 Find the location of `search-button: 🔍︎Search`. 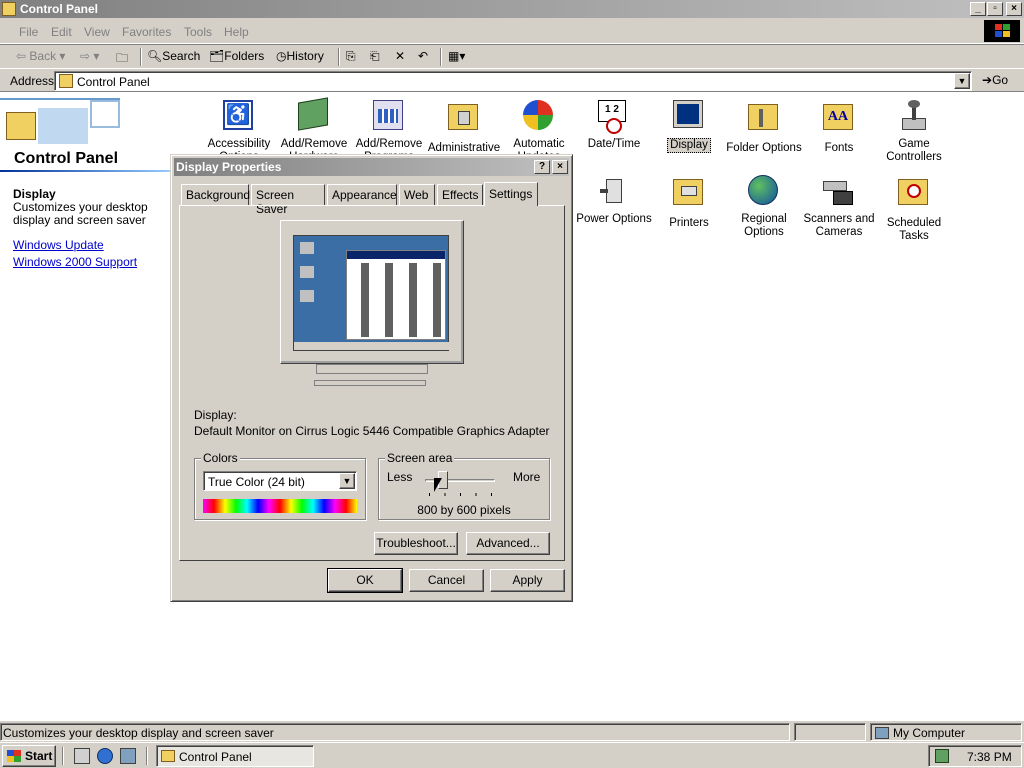

search-button: 🔍︎Search is located at coordinates (173, 56).